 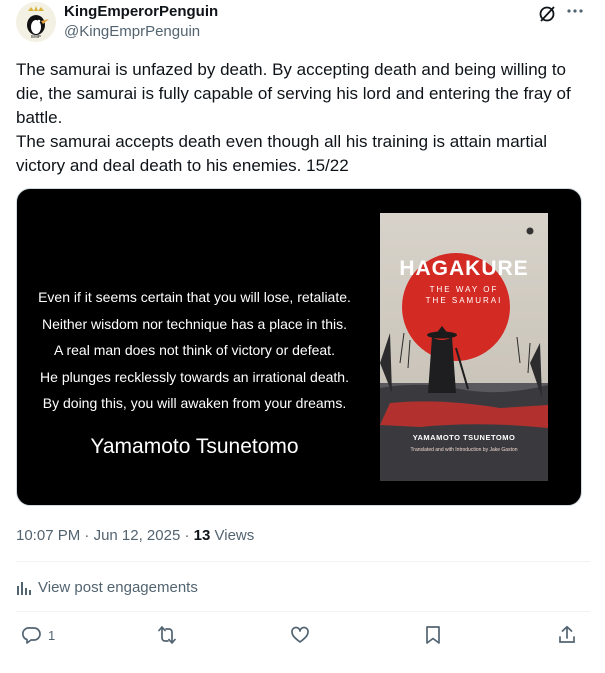 I want to click on reply-button: 1, so click(x=38, y=635).